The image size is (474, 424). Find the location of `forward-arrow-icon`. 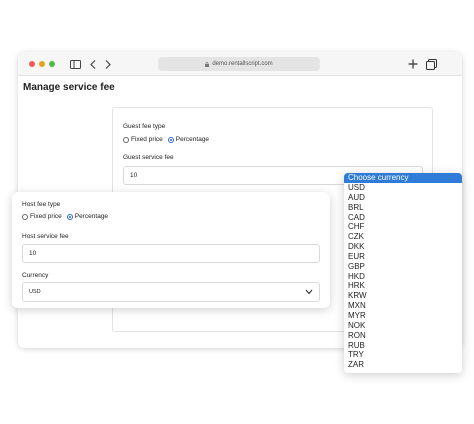

forward-arrow-icon is located at coordinates (108, 64).